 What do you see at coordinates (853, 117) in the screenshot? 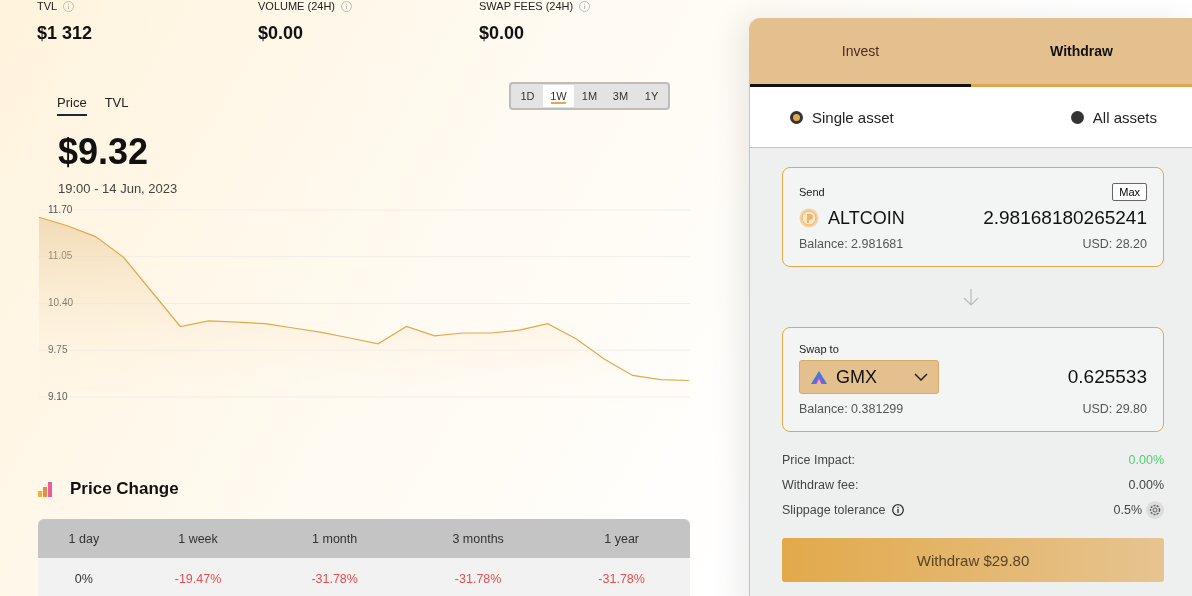
I see `radio-label: Single asset` at bounding box center [853, 117].